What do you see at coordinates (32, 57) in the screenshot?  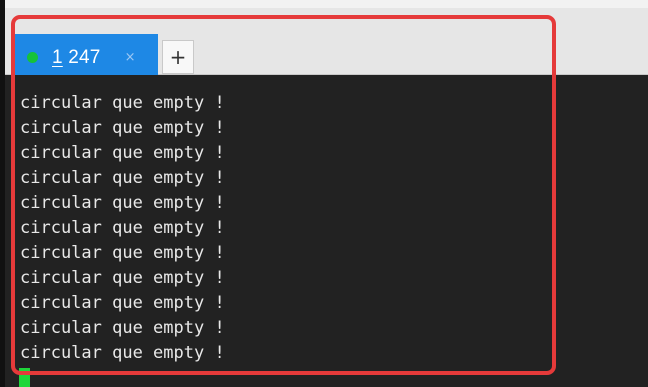 I see `connection-status-icon` at bounding box center [32, 57].